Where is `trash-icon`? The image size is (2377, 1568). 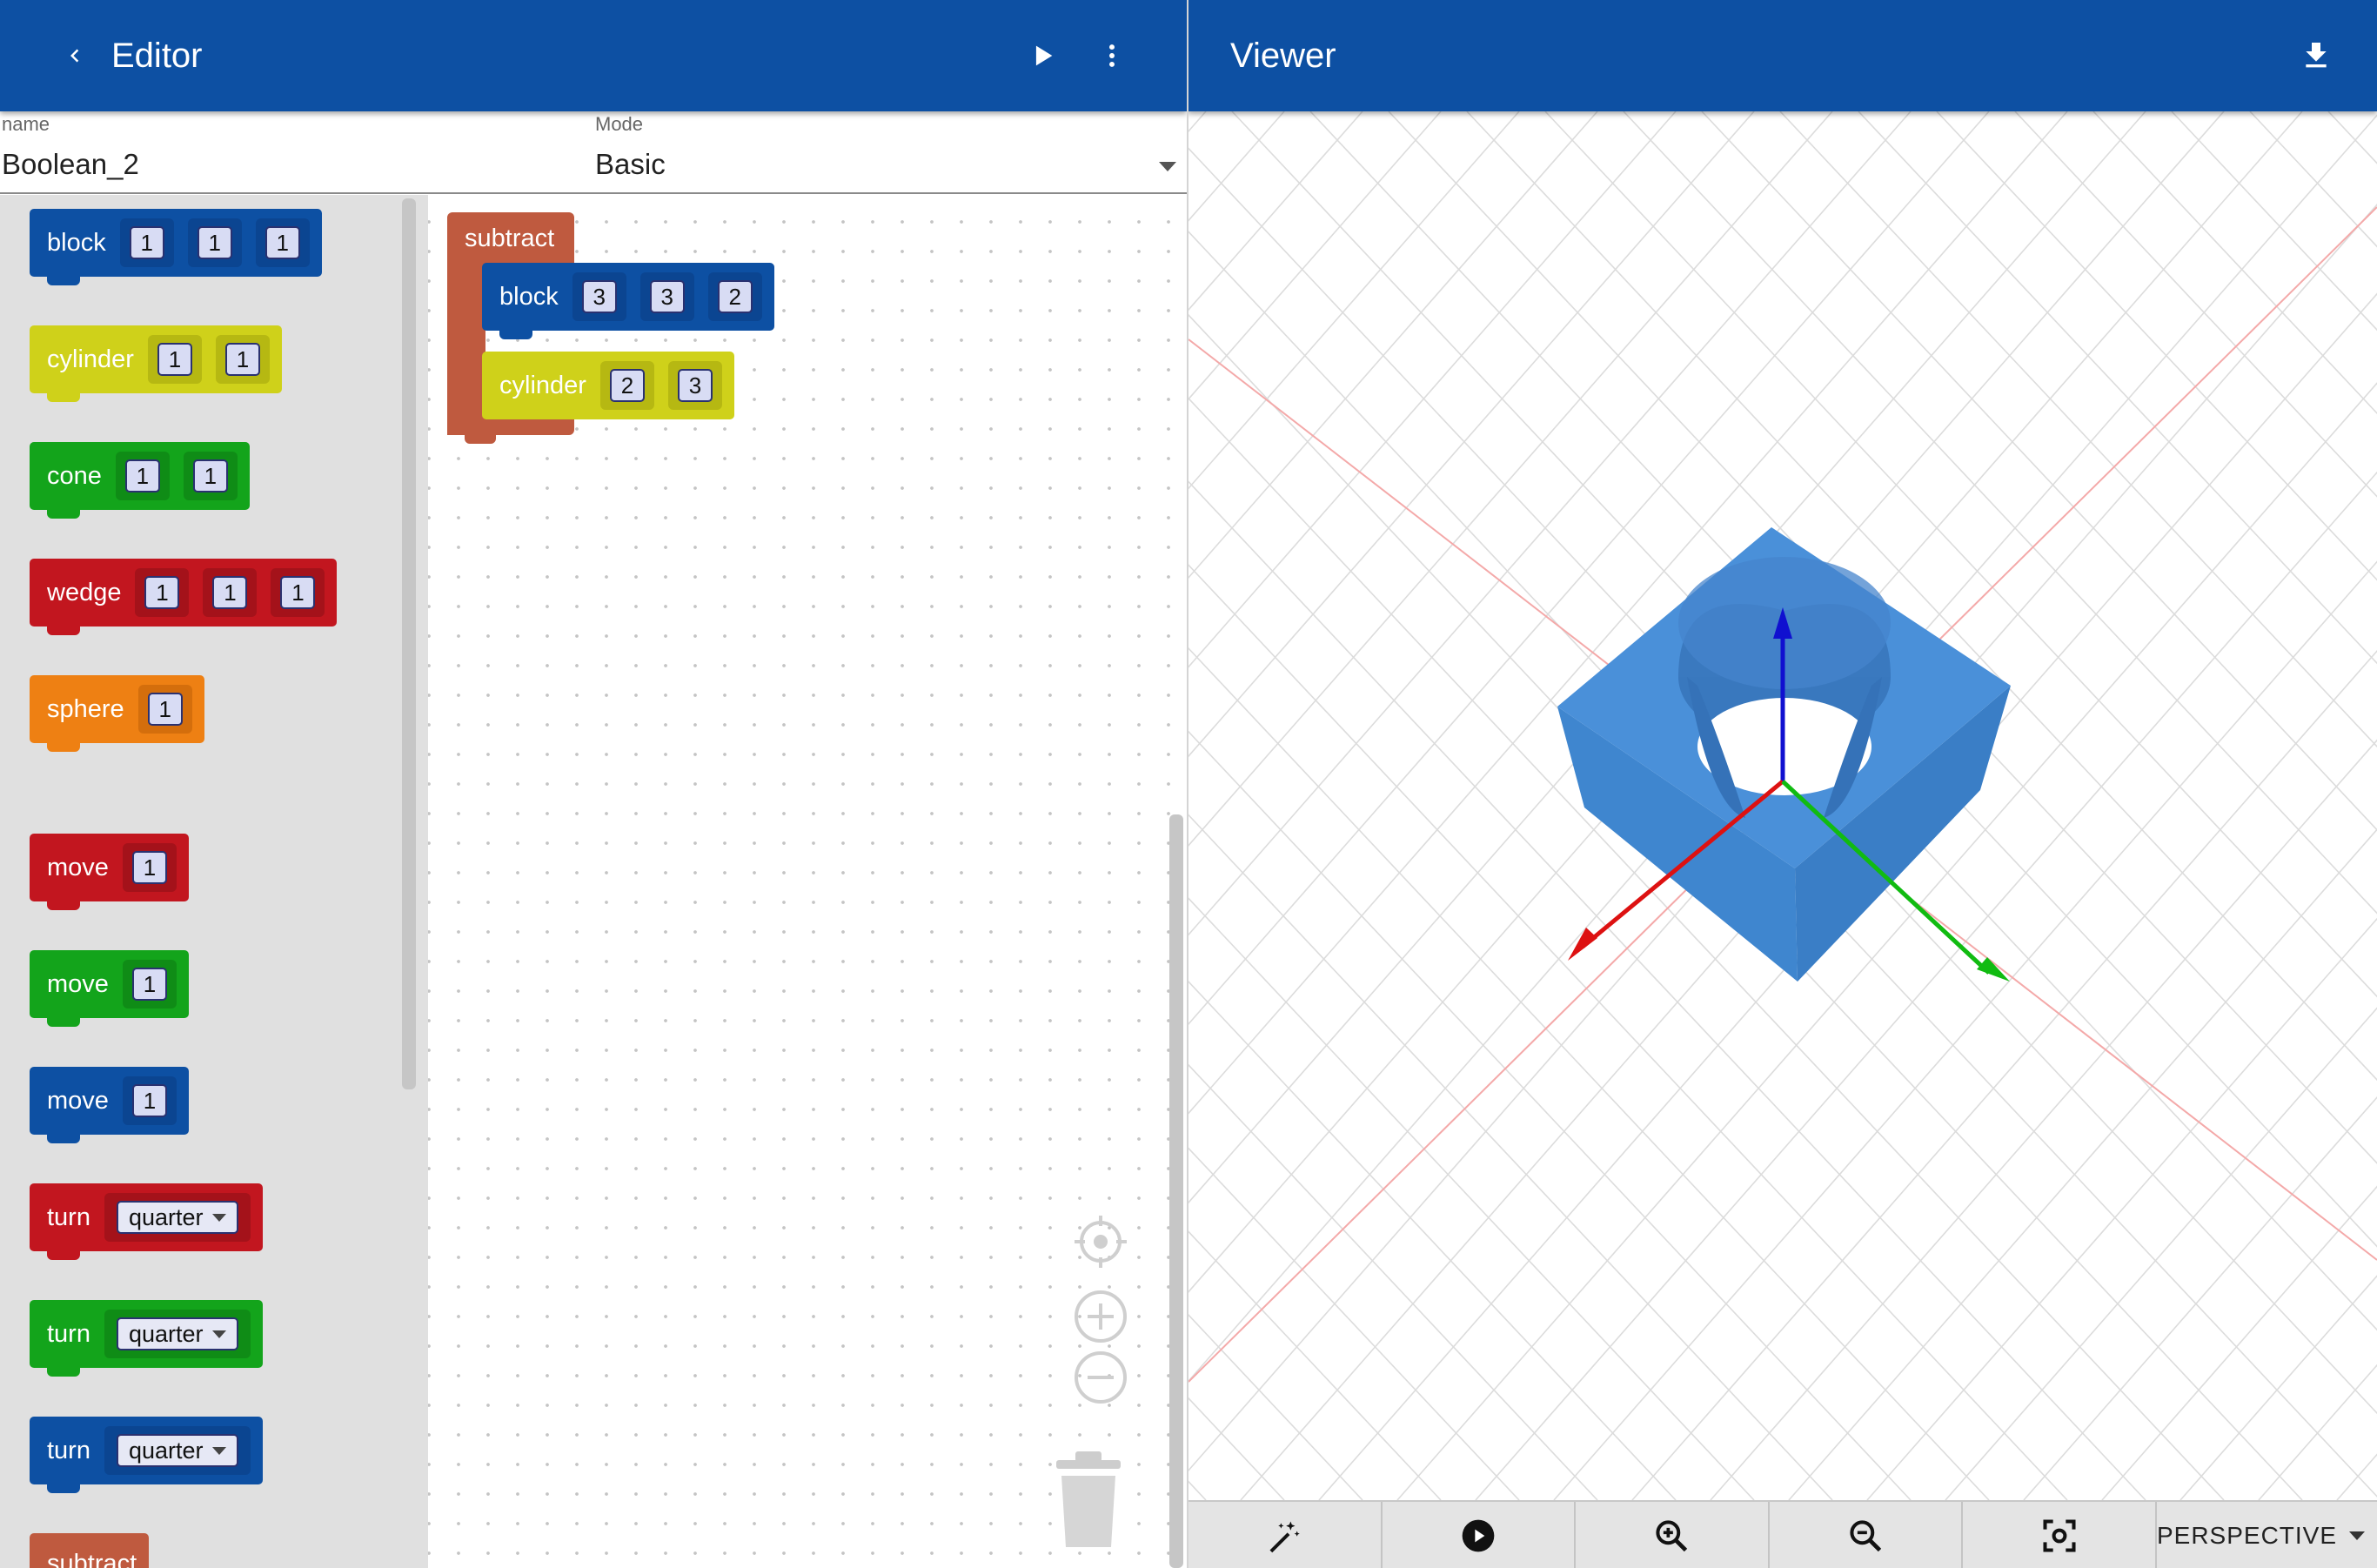 trash-icon is located at coordinates (1088, 1499).